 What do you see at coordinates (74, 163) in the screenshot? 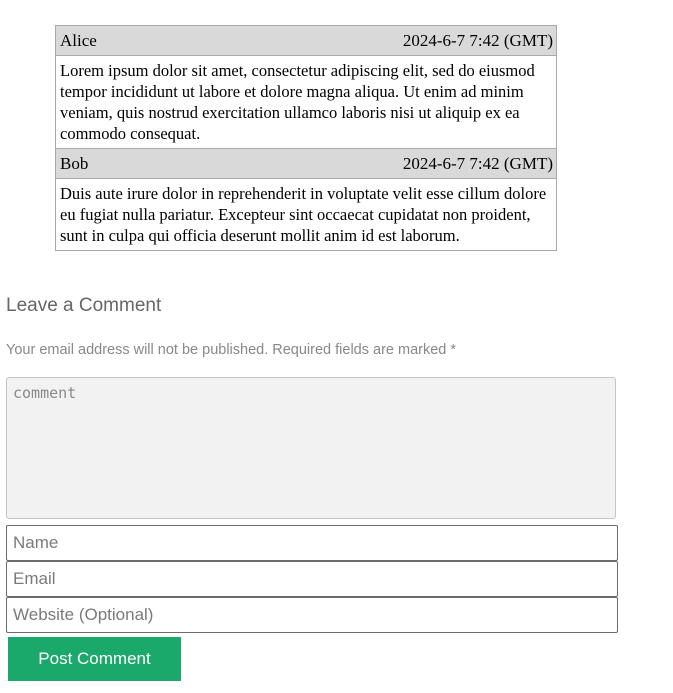
I see `comment-author: Bob` at bounding box center [74, 163].